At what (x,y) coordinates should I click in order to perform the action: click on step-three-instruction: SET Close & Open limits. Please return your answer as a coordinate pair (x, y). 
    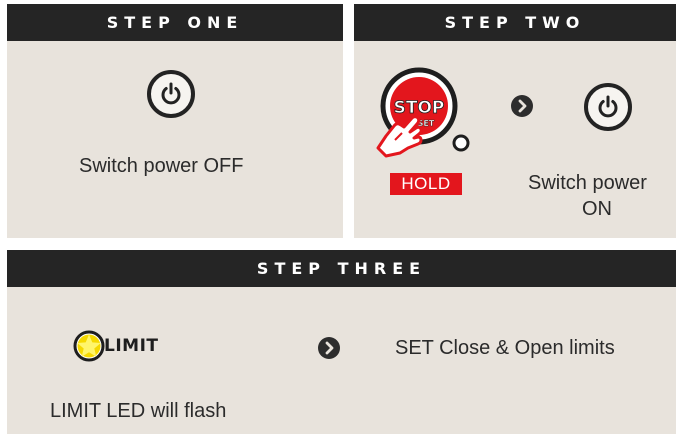
    Looking at the image, I should click on (505, 348).